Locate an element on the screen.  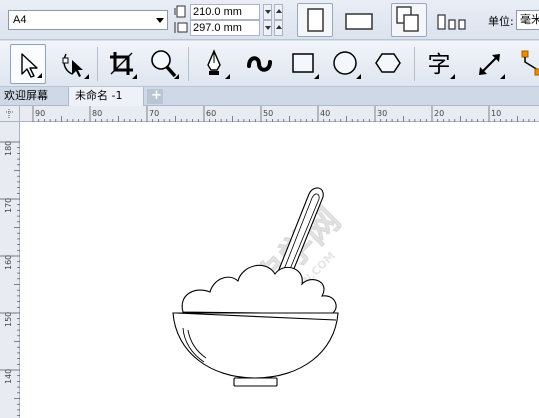
connector-tool-button is located at coordinates (526, 64).